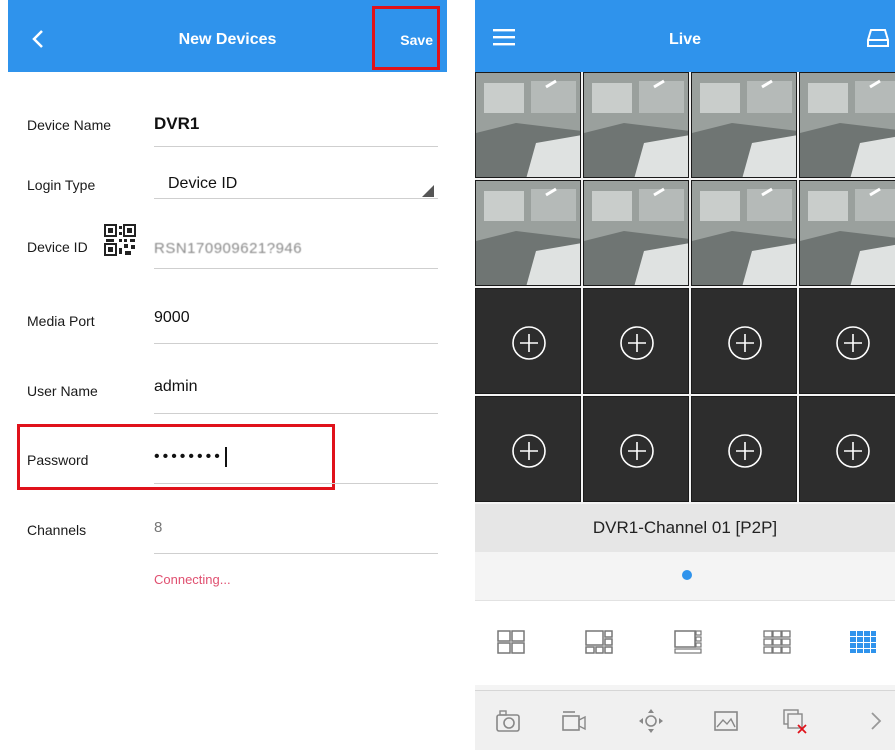  What do you see at coordinates (876, 721) in the screenshot?
I see `chevron-right-icon` at bounding box center [876, 721].